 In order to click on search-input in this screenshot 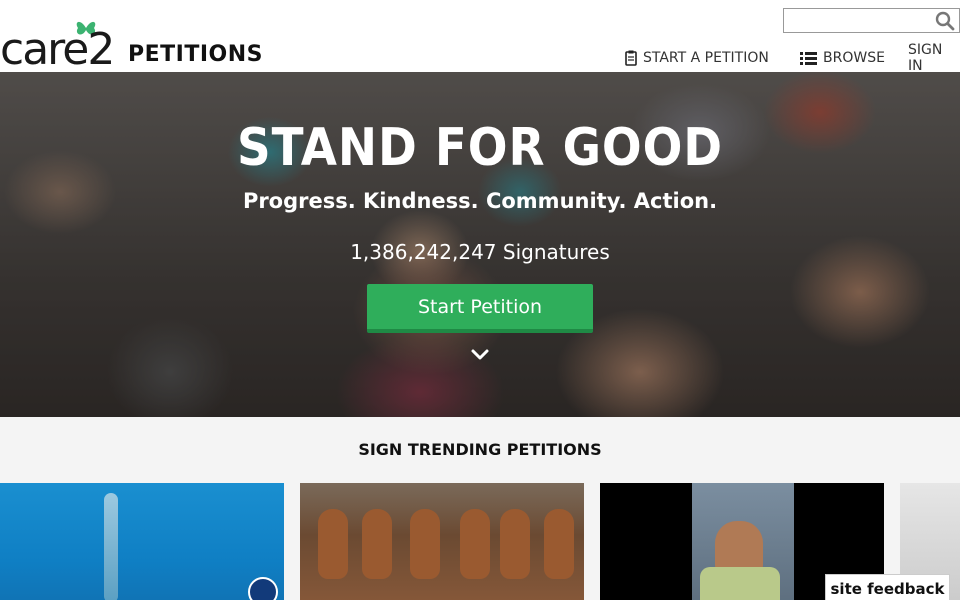, I will do `click(859, 20)`.